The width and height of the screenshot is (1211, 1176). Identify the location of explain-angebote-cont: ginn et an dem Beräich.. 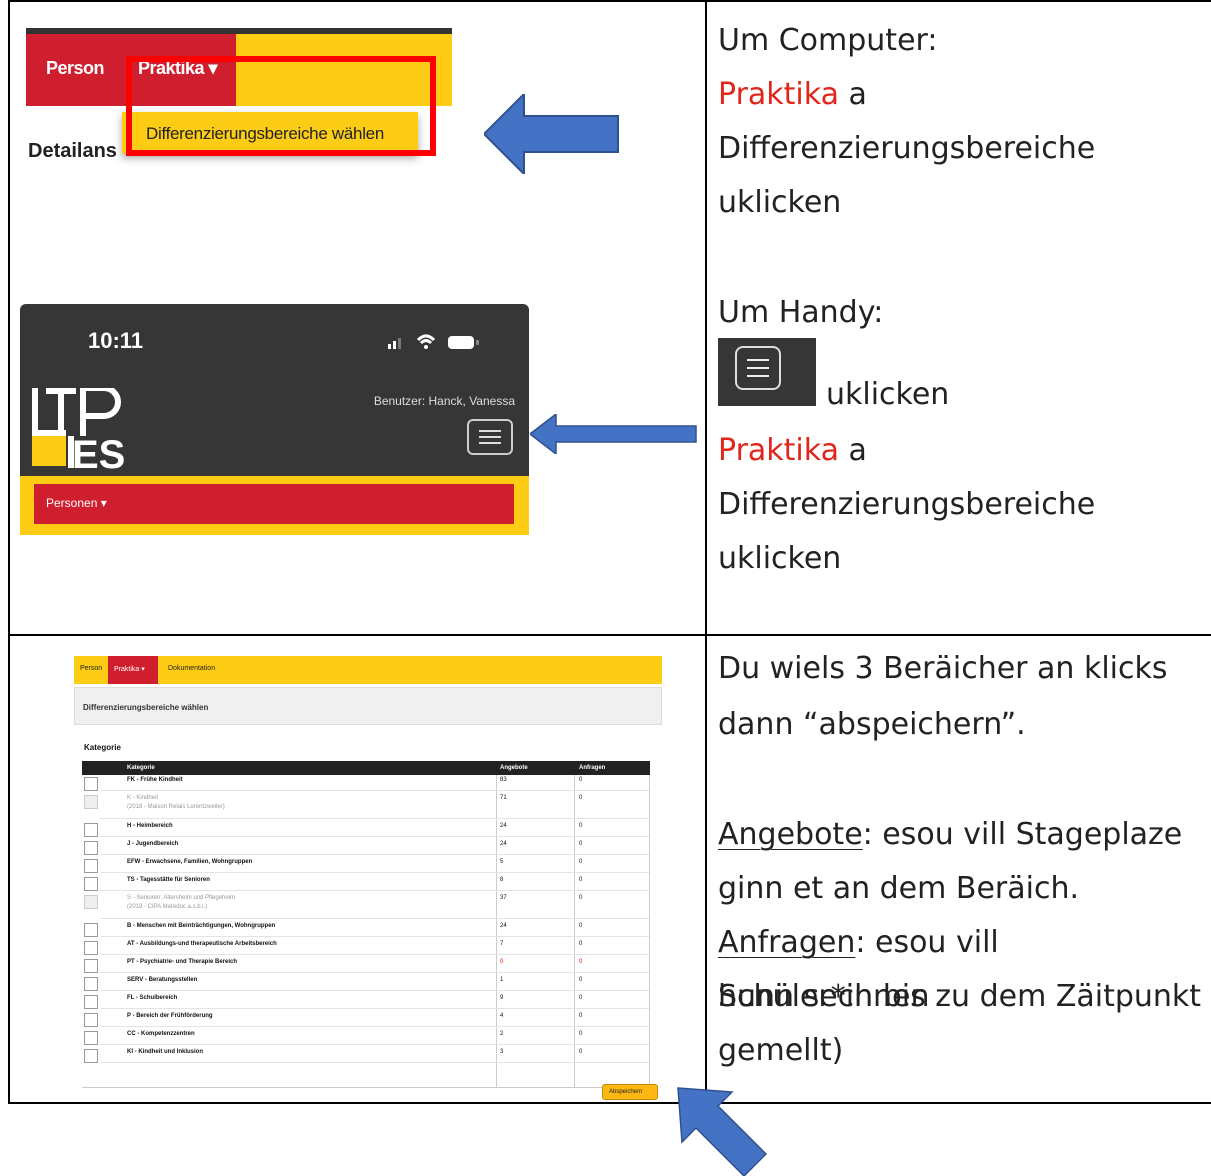
(899, 888).